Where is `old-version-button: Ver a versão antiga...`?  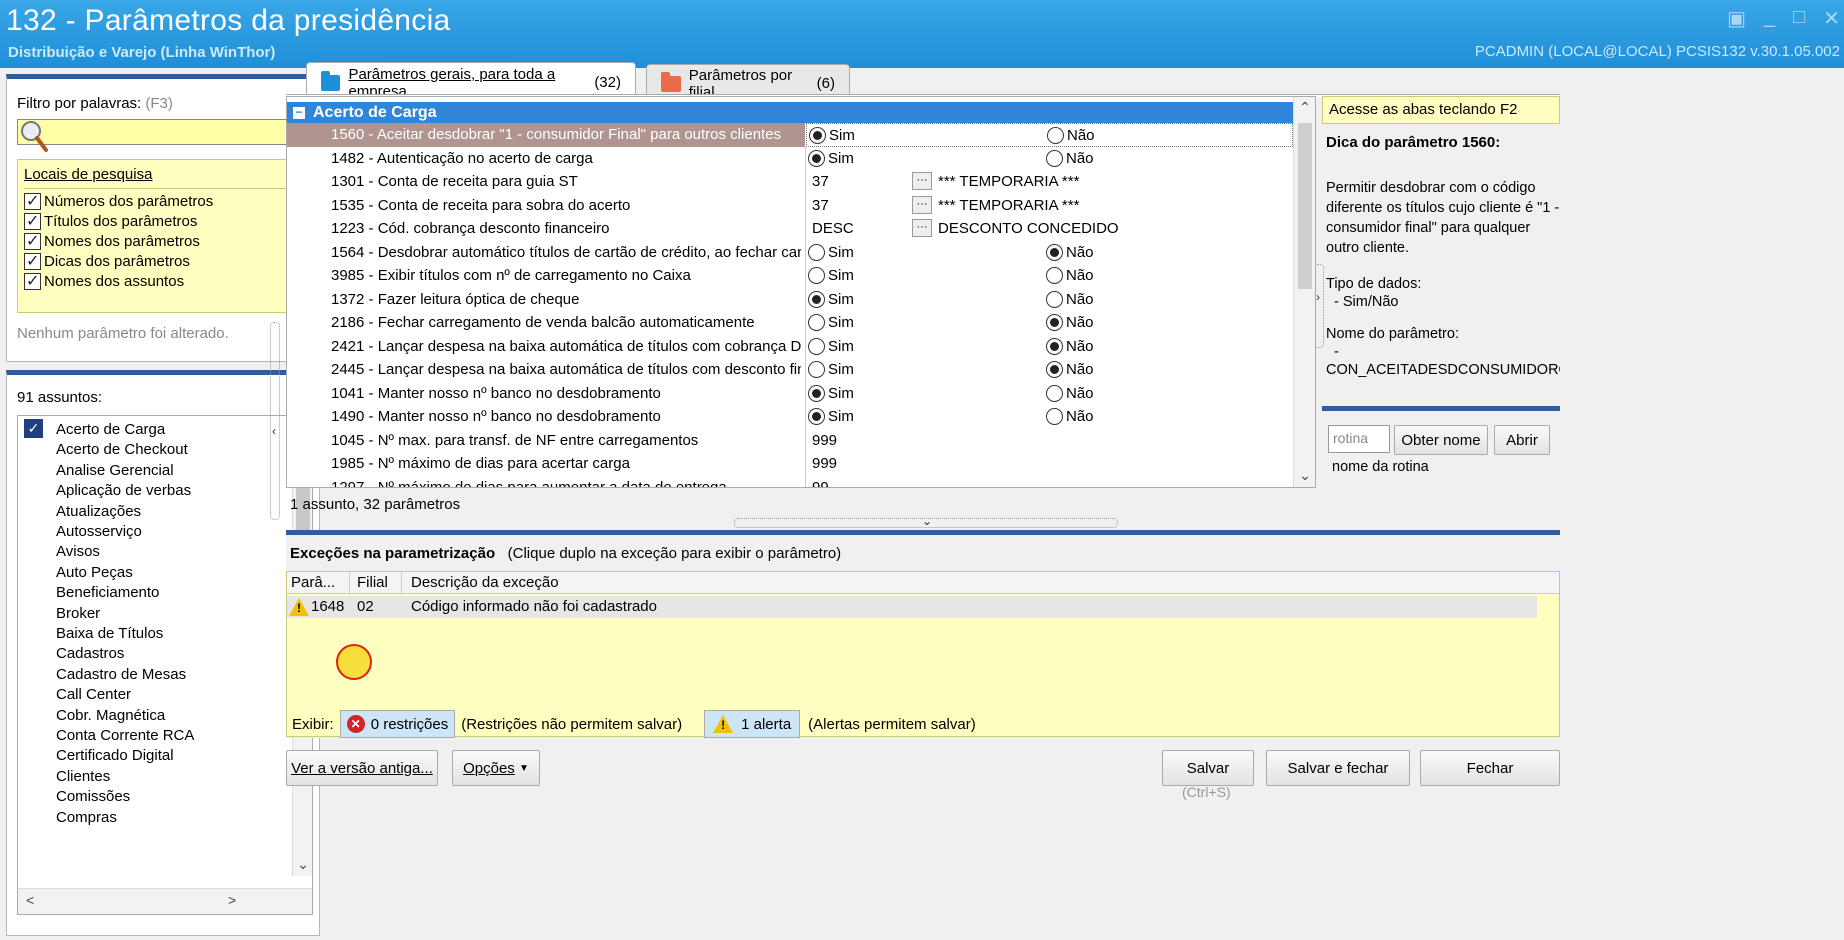 old-version-button: Ver a versão antiga... is located at coordinates (362, 768).